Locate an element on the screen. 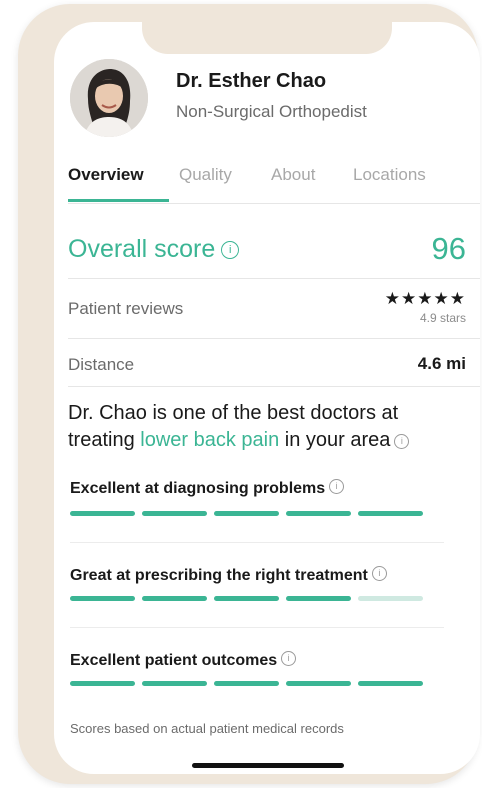 The image size is (482, 788). profile-tabs: Overview Quality About Locations is located at coordinates (274, 184).